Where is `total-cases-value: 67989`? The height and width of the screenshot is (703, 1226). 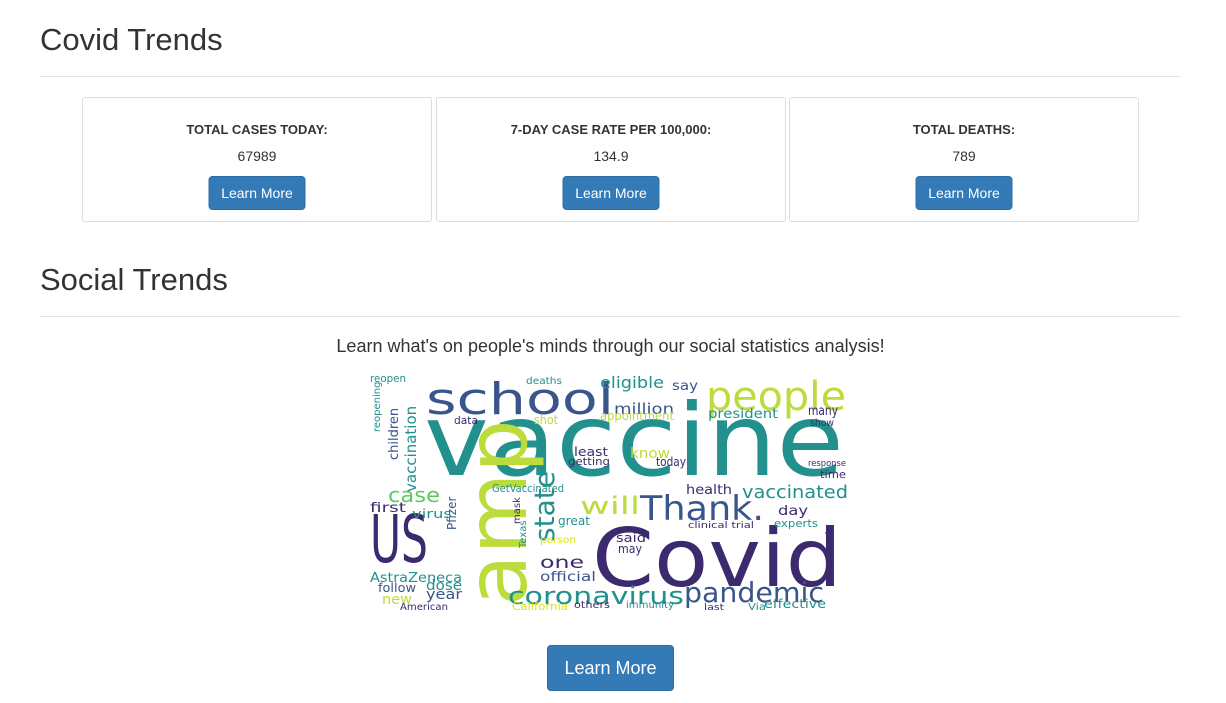 total-cases-value: 67989 is located at coordinates (257, 156).